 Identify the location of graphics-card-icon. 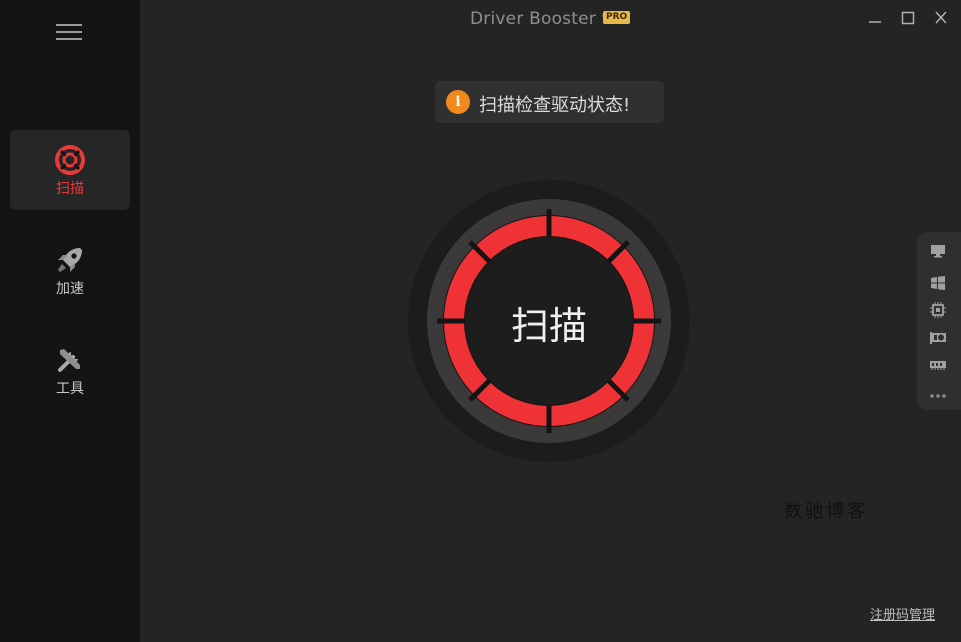
(938, 337).